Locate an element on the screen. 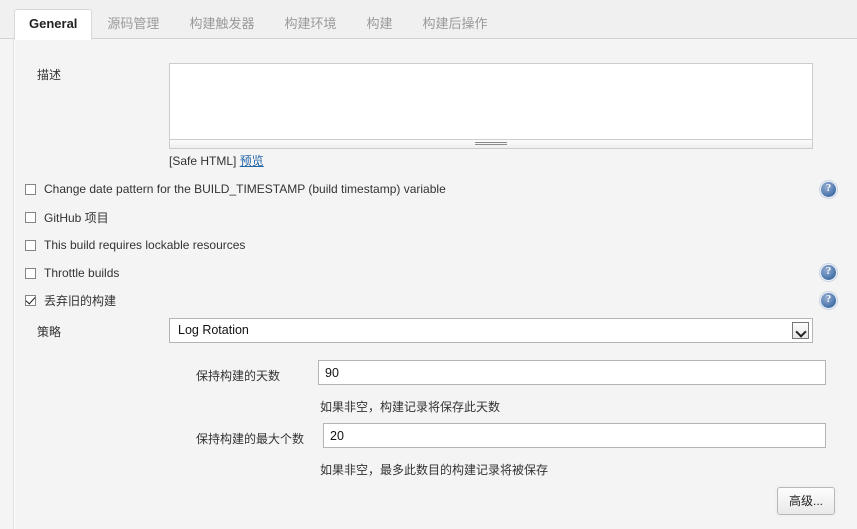 The image size is (857, 529). checkbox-row-github-project: GitHub 项目 is located at coordinates (67, 217).